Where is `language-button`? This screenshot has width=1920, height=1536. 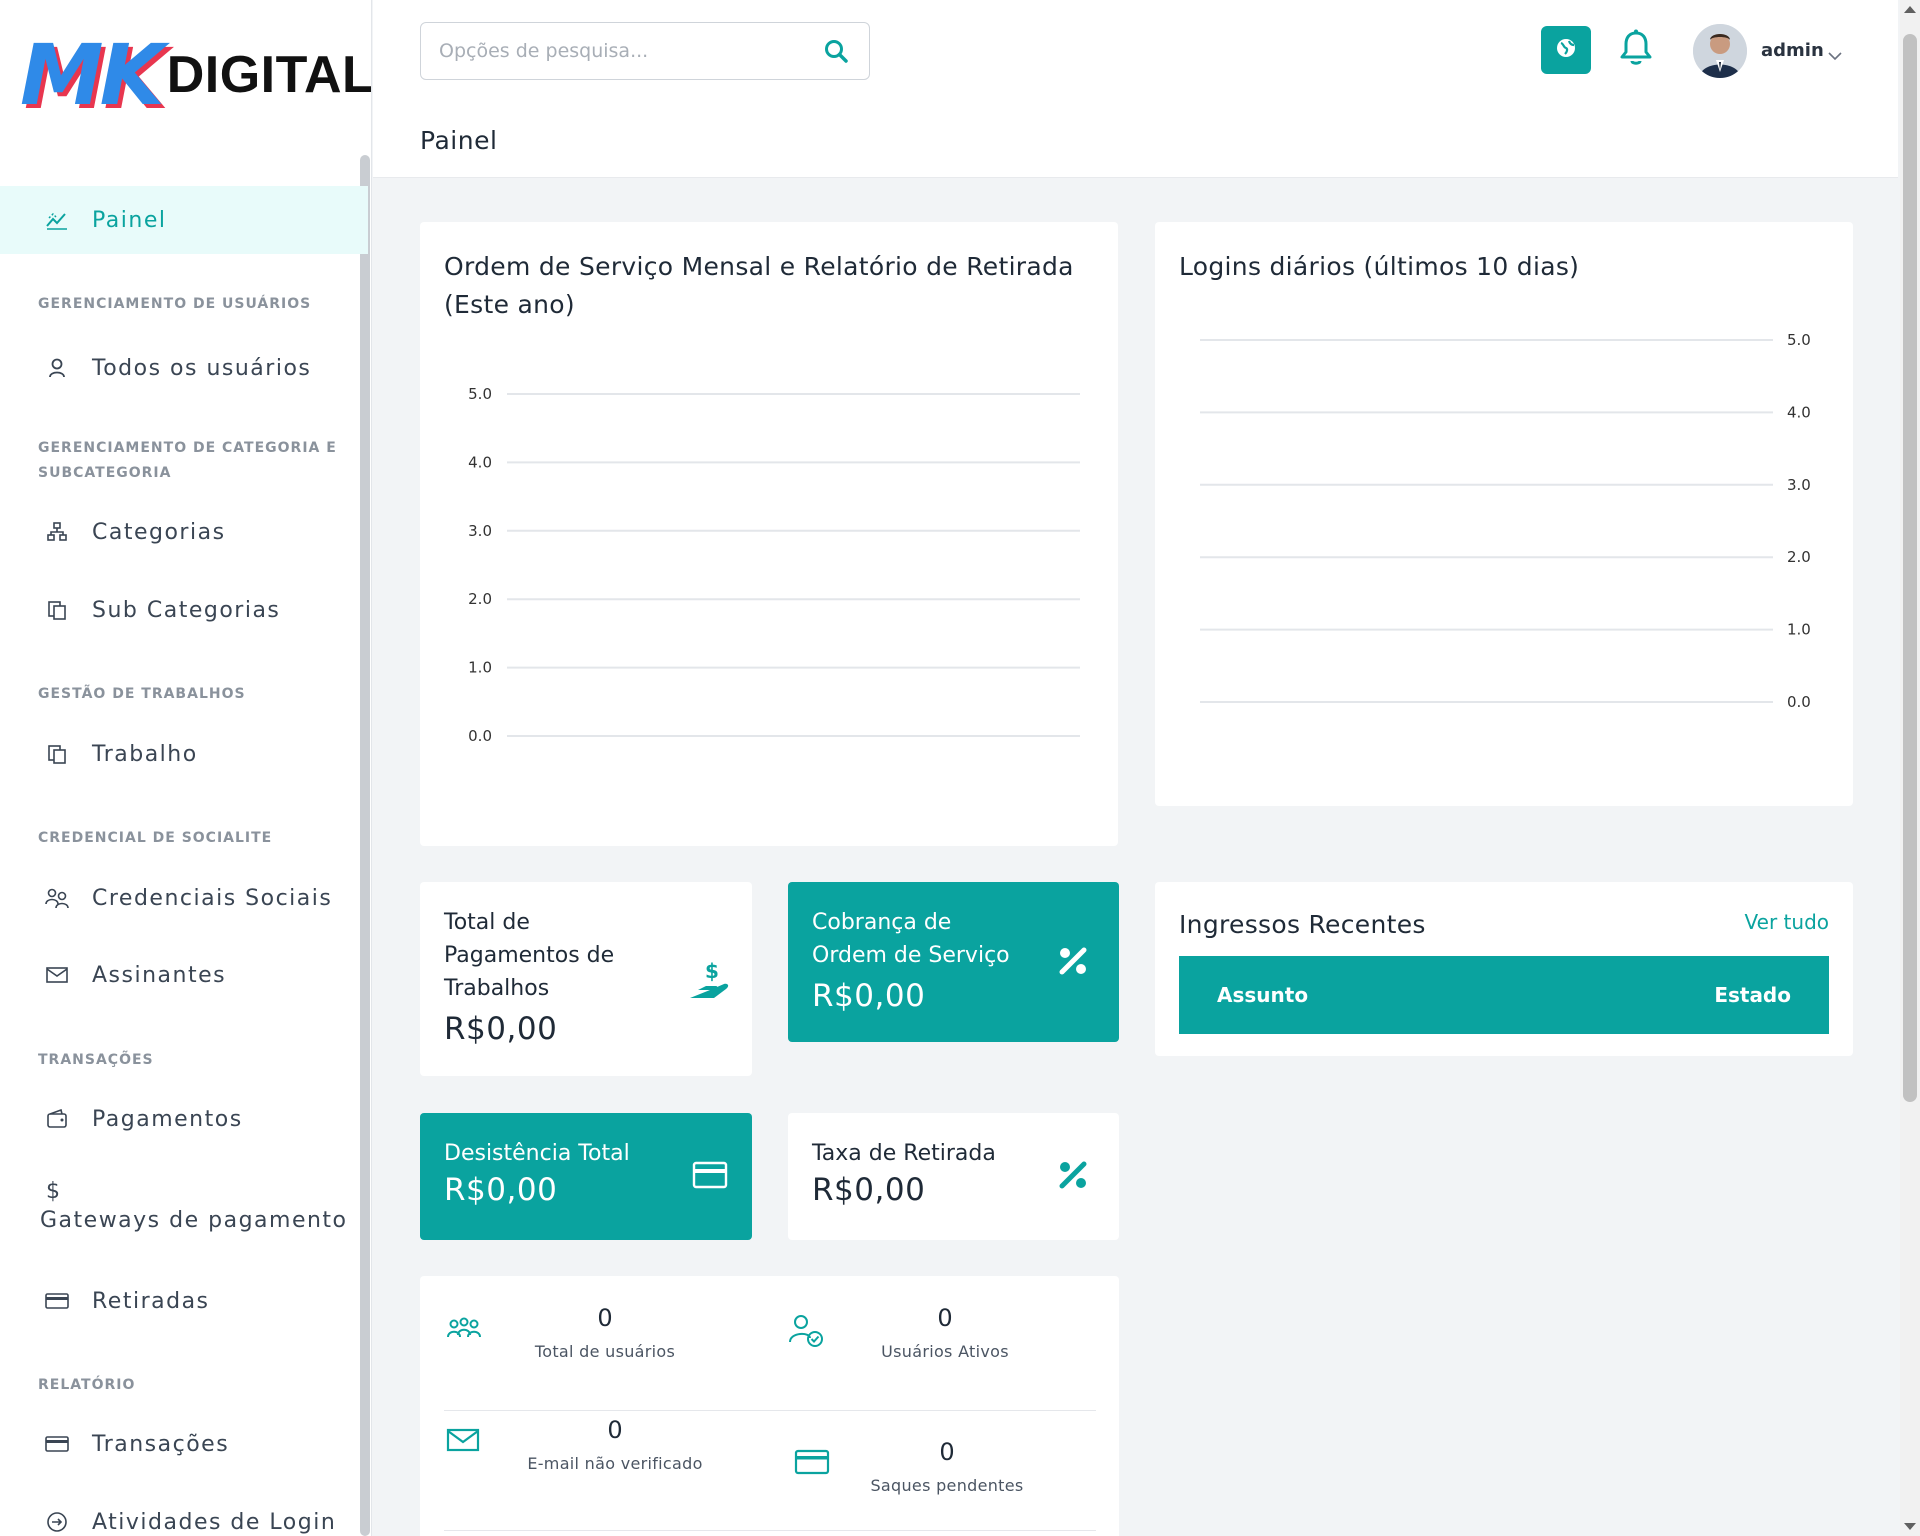
language-button is located at coordinates (1566, 50).